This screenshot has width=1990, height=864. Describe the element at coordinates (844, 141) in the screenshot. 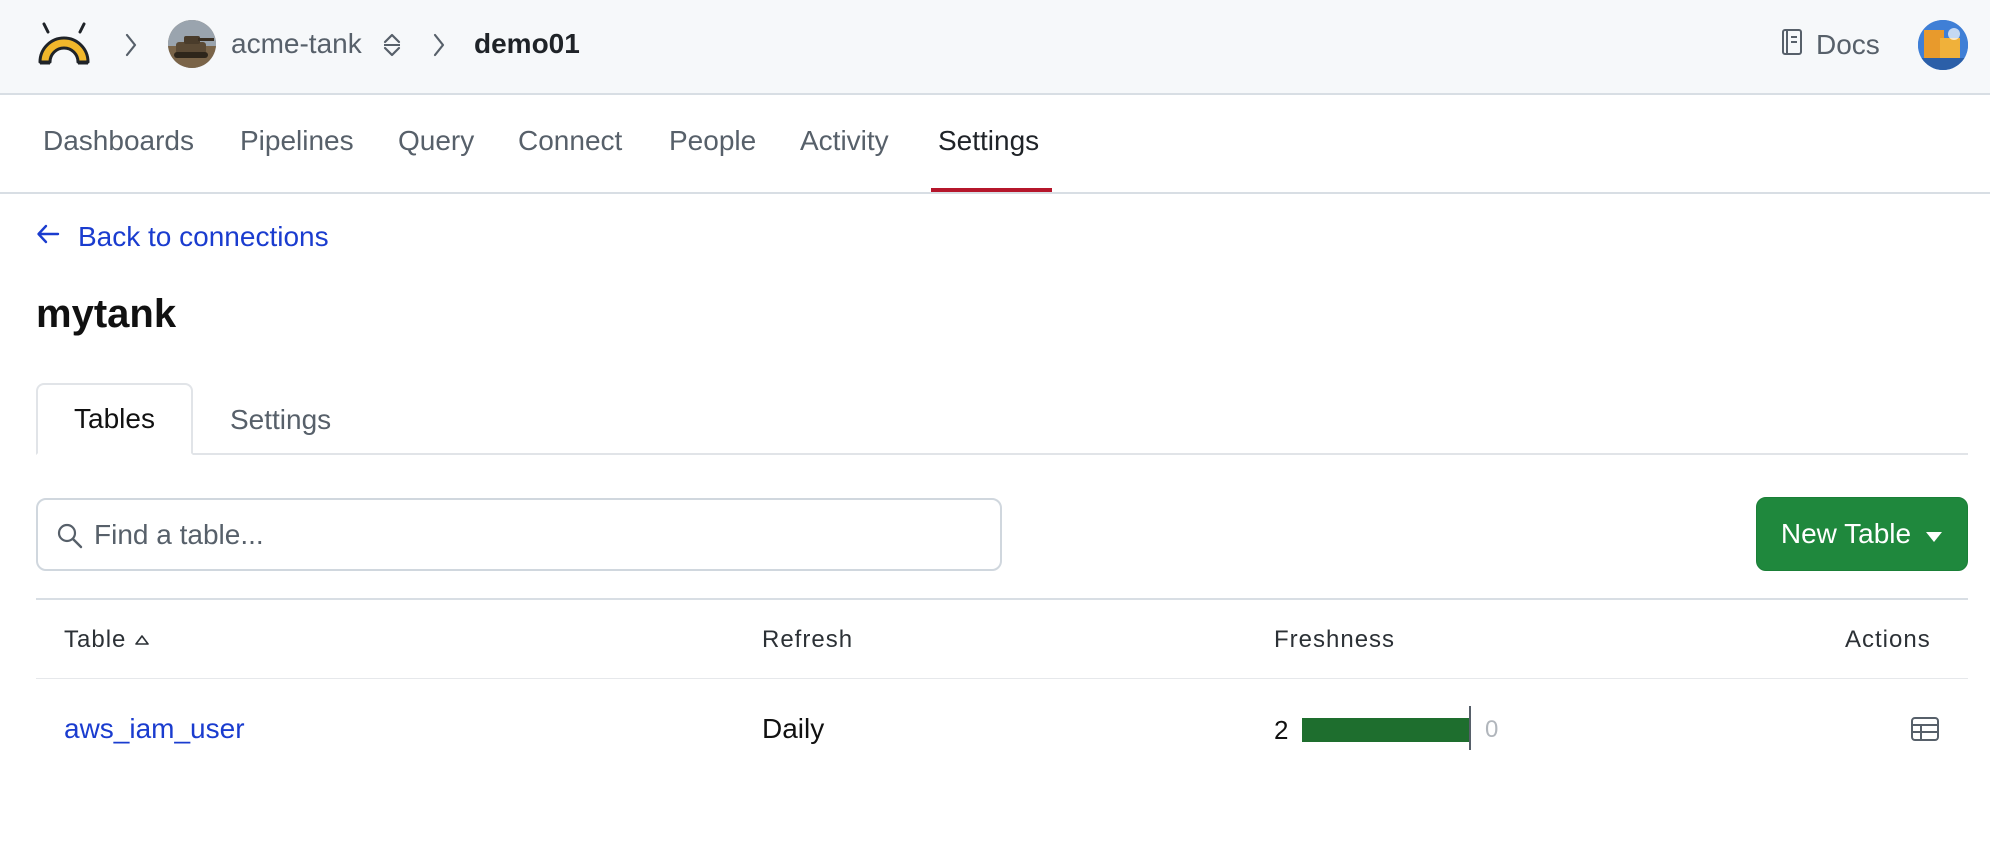

I see `nav-activity: Activity` at that location.